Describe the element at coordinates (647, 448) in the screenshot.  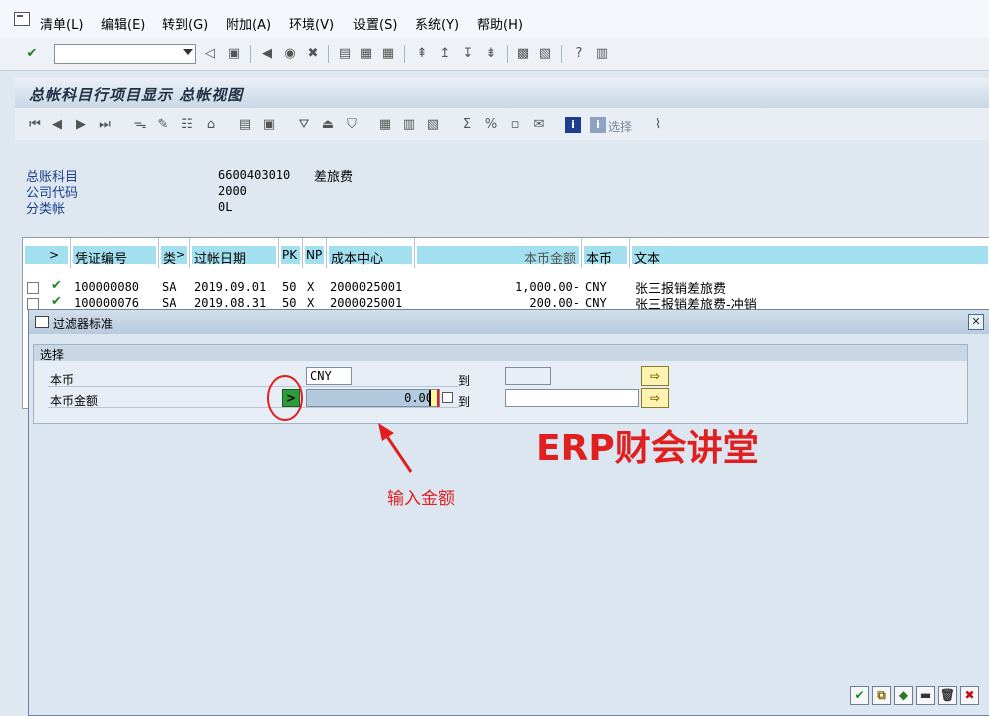
I see `watermark-text: ERP财会讲堂` at that location.